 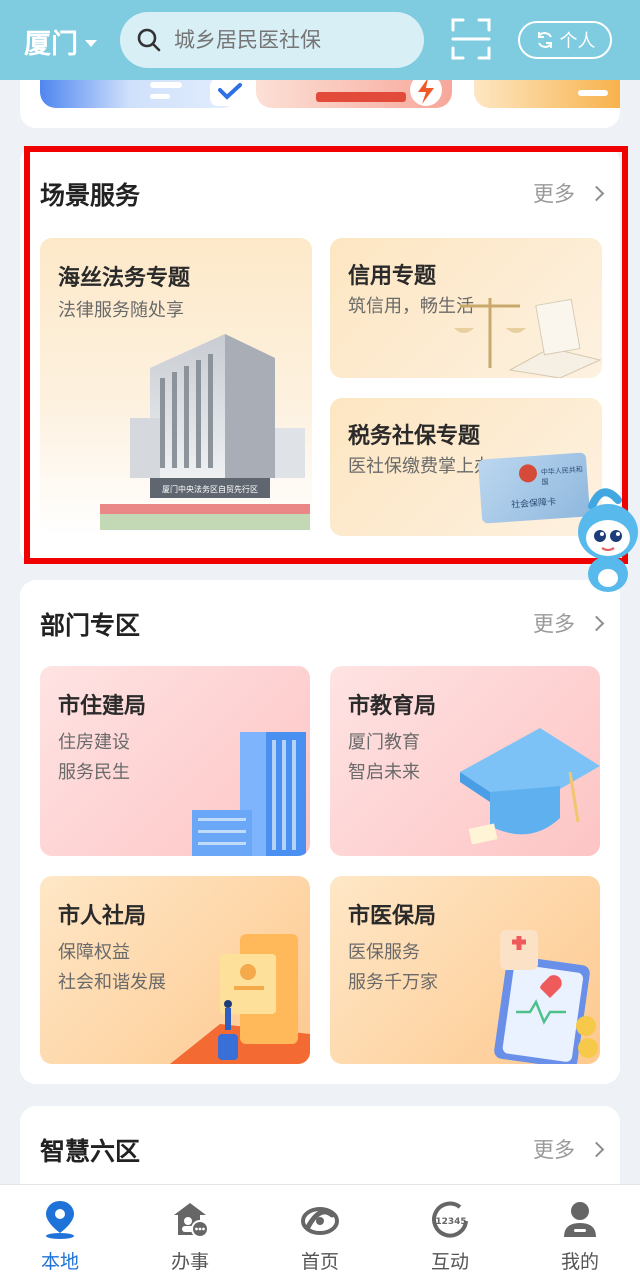 What do you see at coordinates (112, 982) in the screenshot?
I see `dept-line2: 社会和谐发展` at bounding box center [112, 982].